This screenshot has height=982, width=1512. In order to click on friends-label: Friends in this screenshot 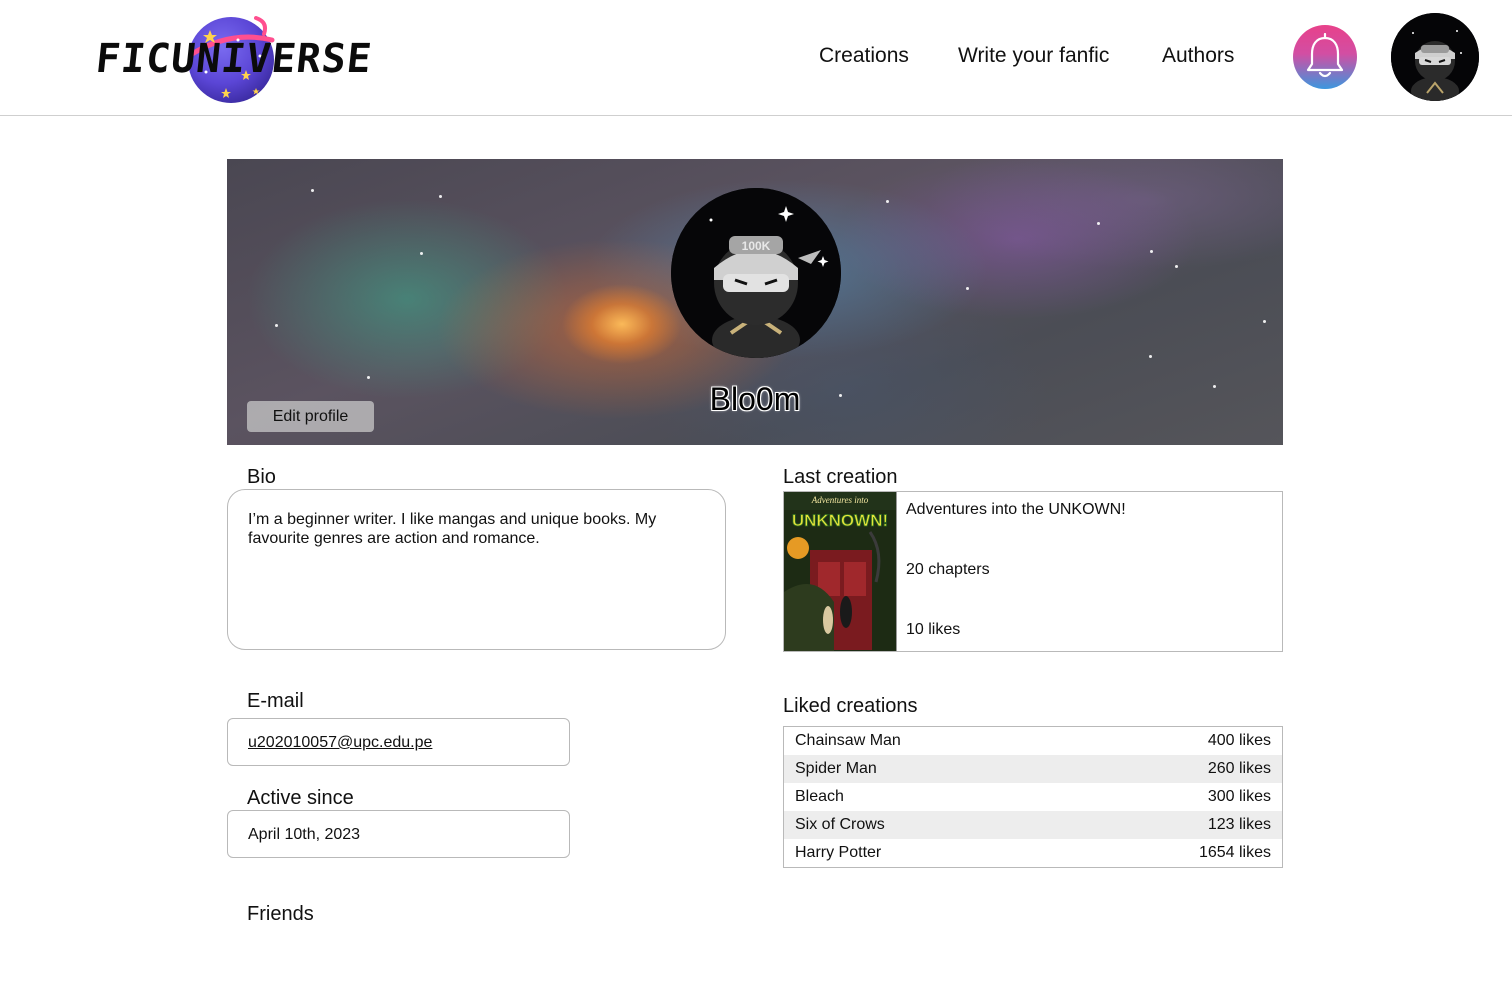, I will do `click(280, 914)`.